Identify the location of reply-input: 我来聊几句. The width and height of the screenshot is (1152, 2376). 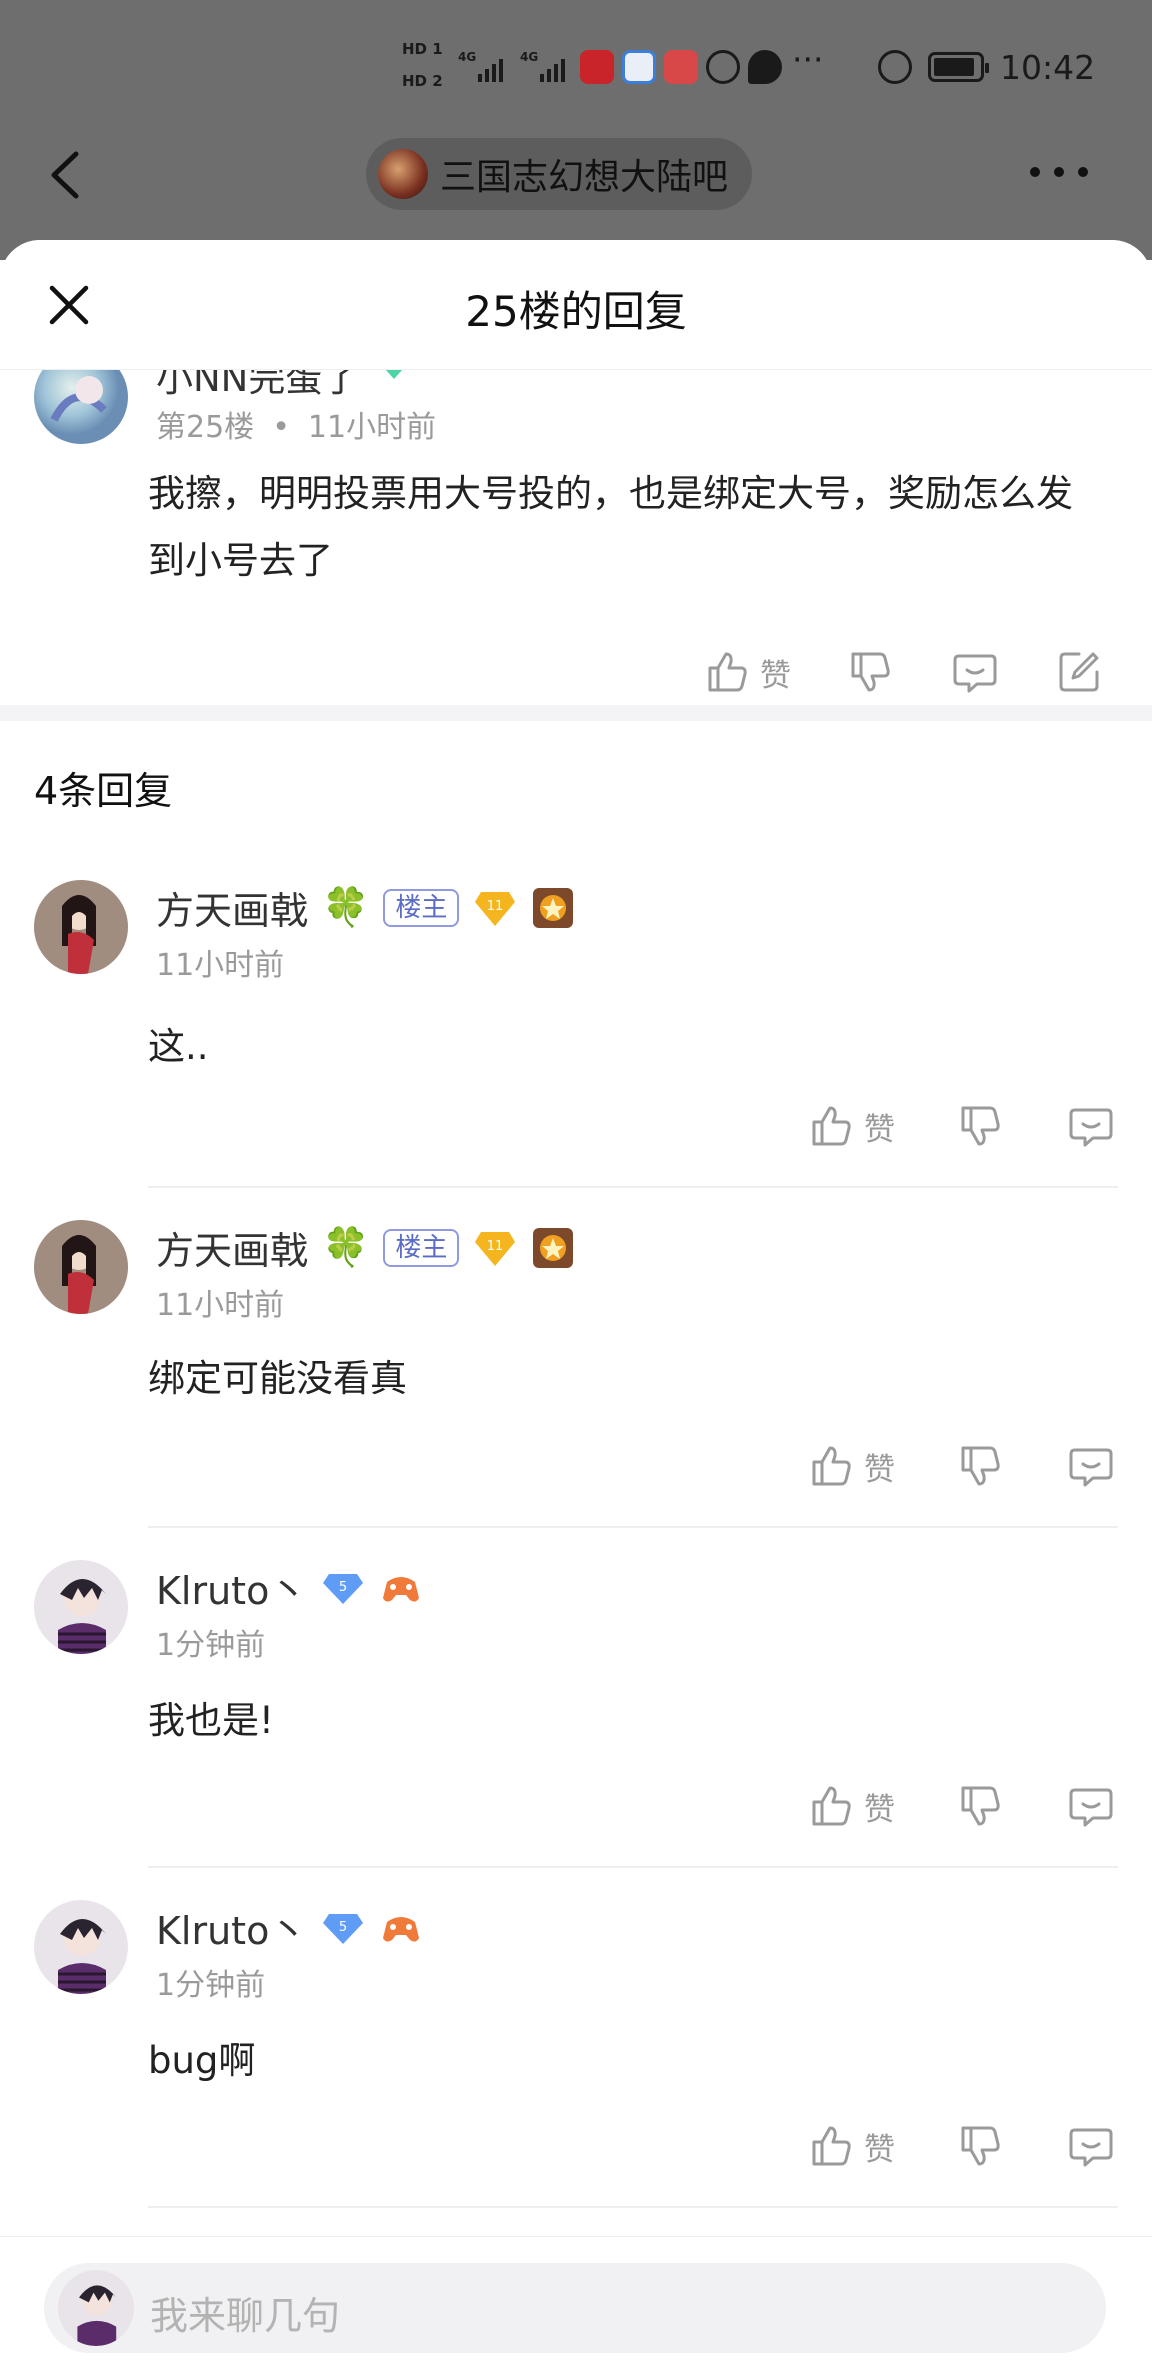
(575, 2308).